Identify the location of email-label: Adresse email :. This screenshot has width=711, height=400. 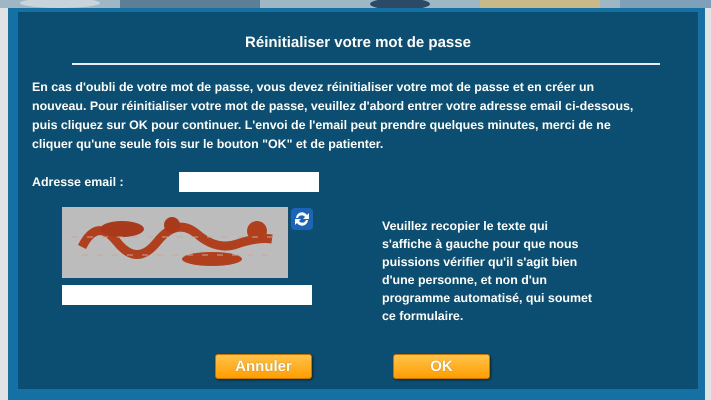
(78, 182).